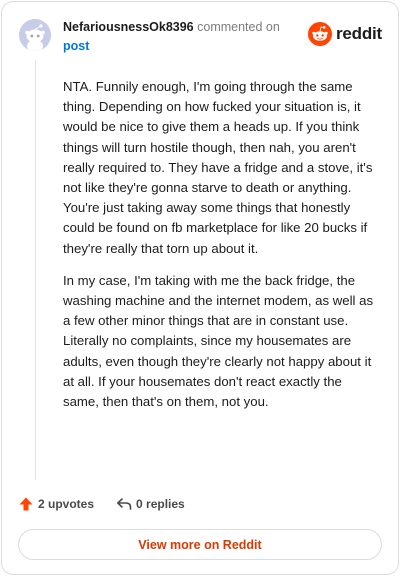 The width and height of the screenshot is (400, 577). What do you see at coordinates (238, 27) in the screenshot?
I see `commented-on-label: commented on` at bounding box center [238, 27].